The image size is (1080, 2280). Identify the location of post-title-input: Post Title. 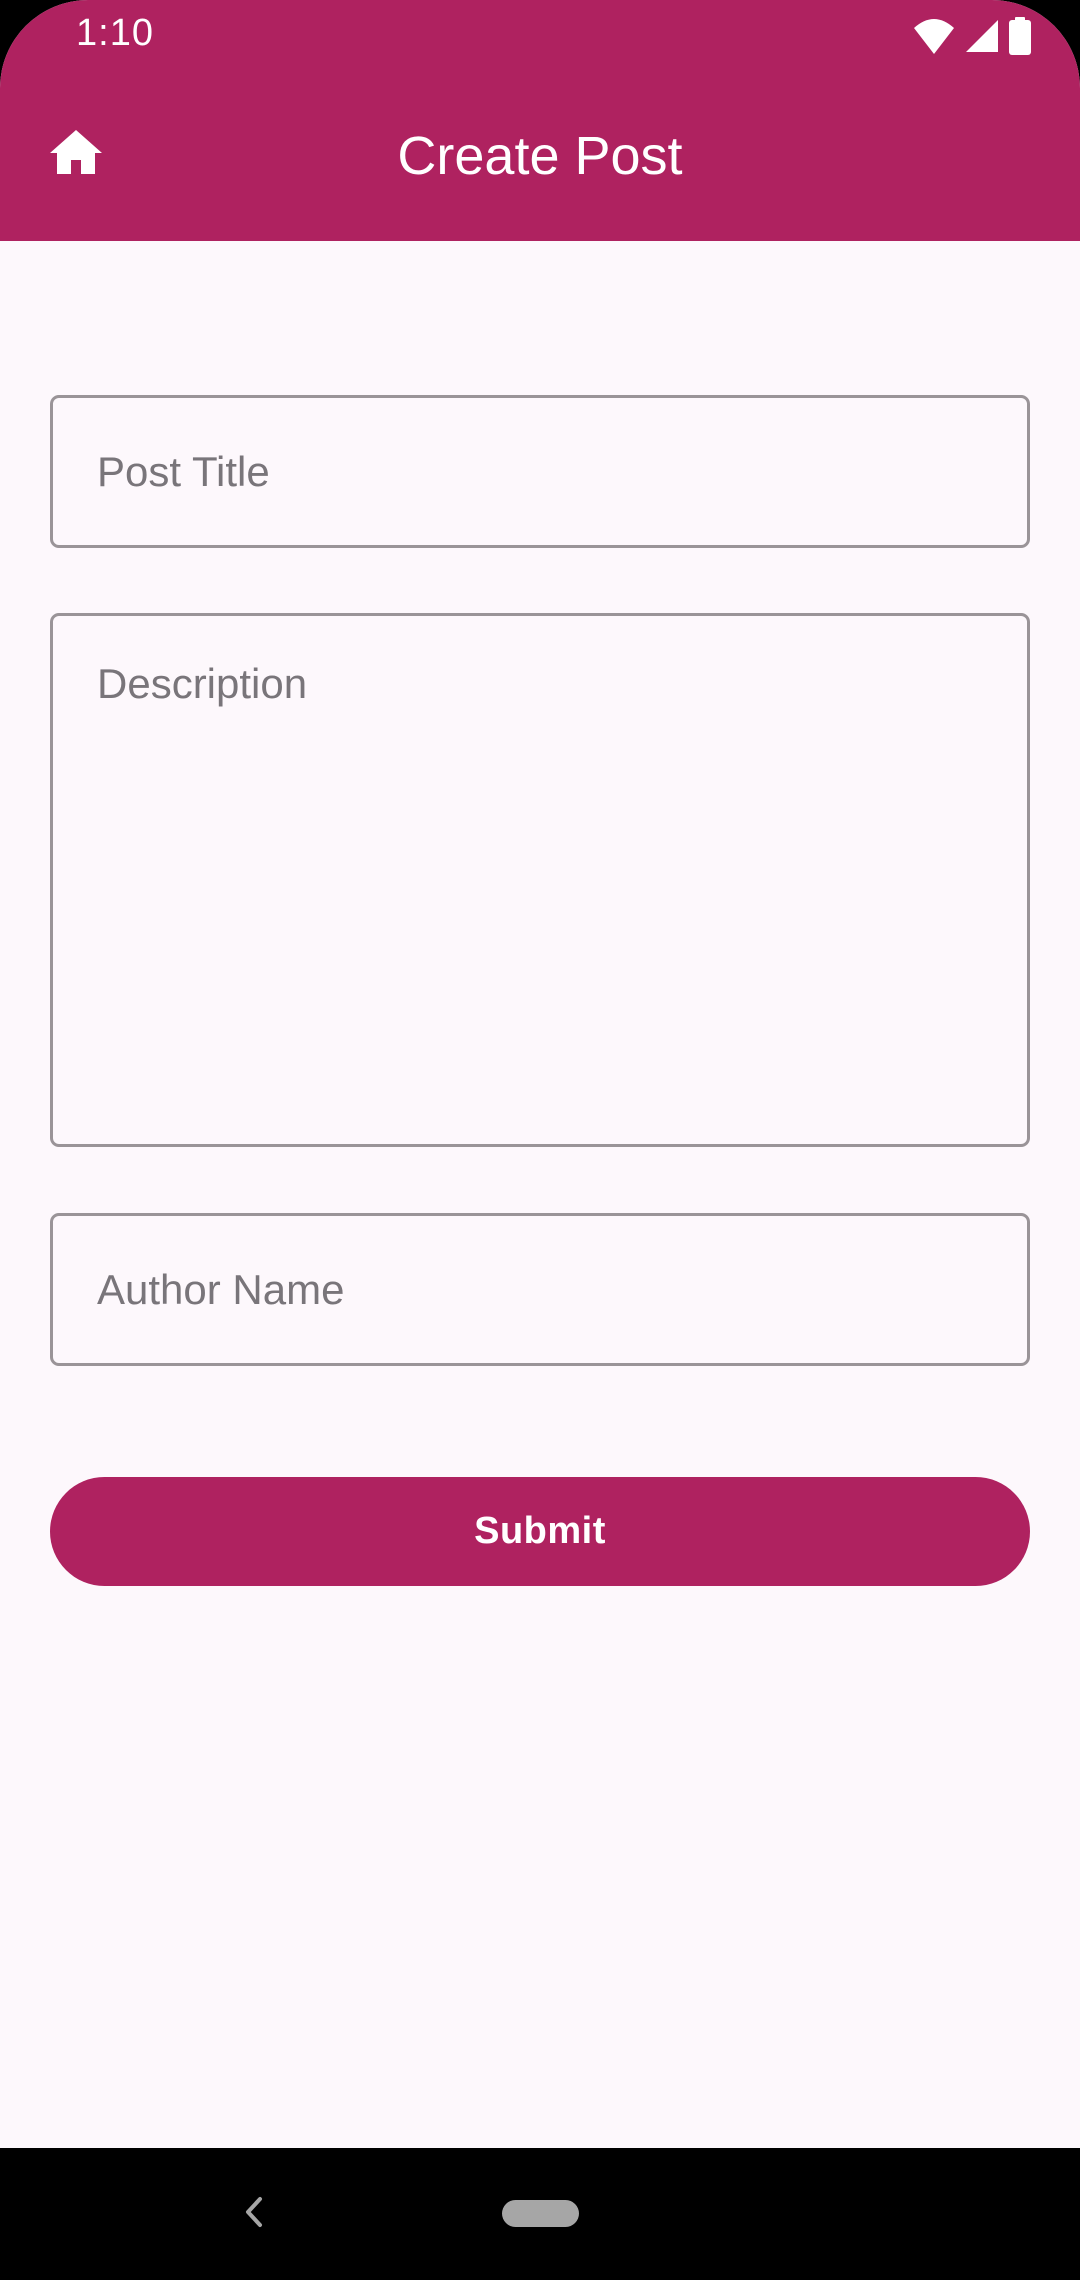
(540, 471).